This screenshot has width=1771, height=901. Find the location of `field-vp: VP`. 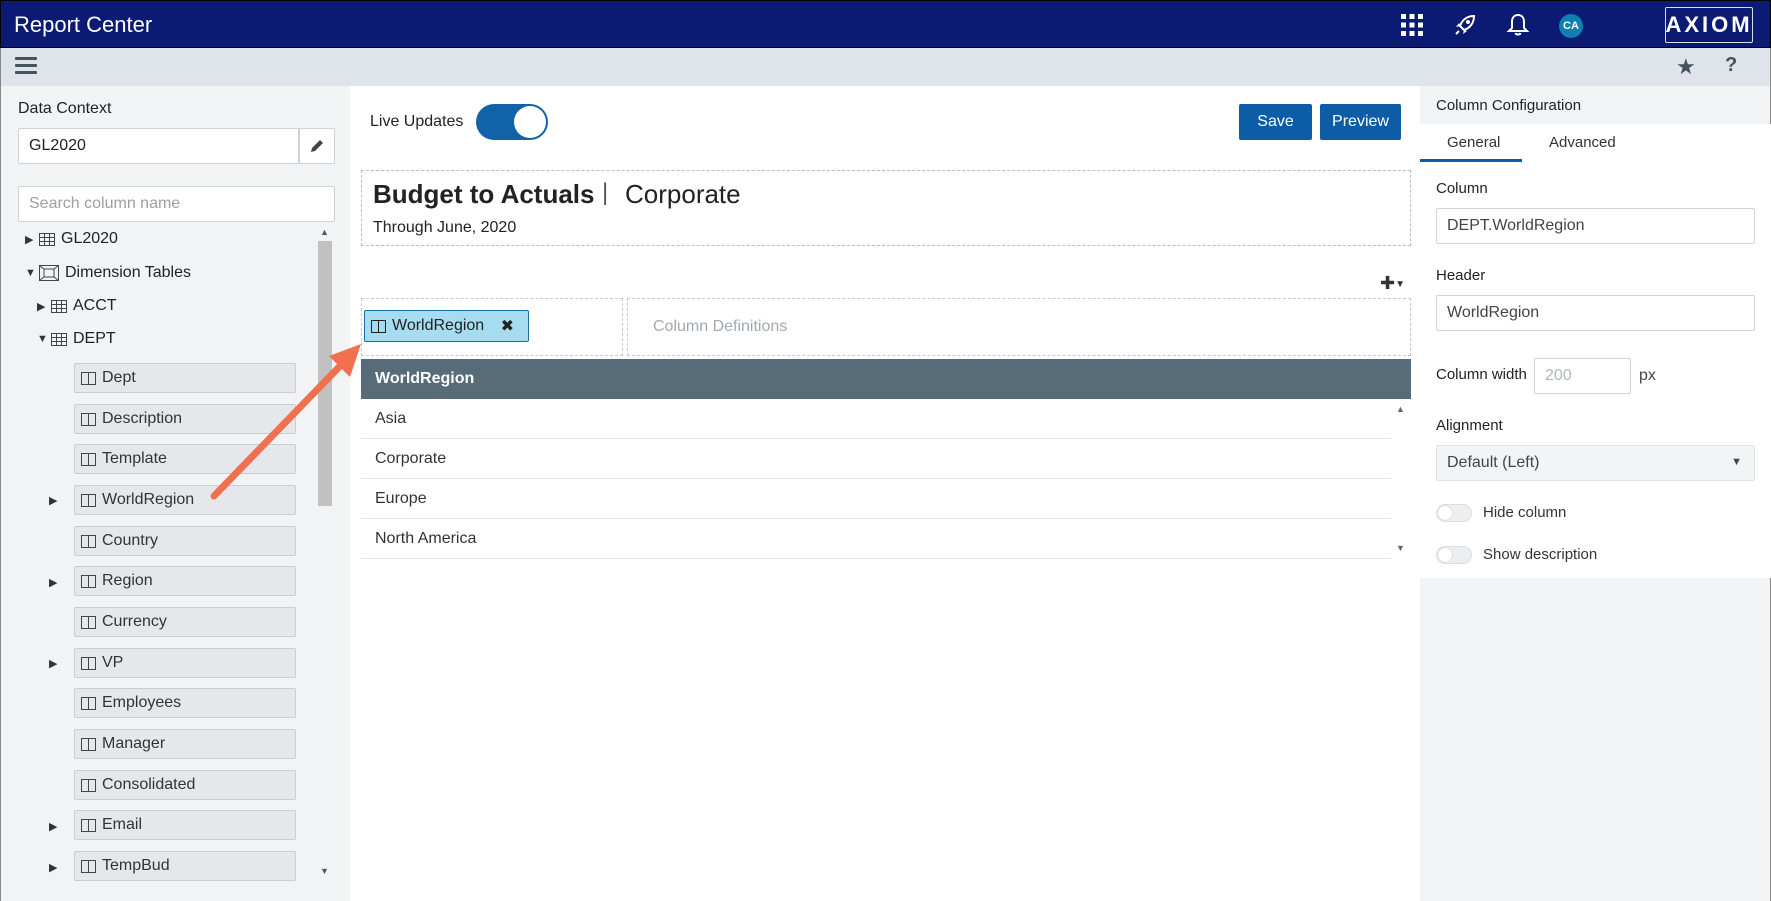

field-vp: VP is located at coordinates (185, 663).